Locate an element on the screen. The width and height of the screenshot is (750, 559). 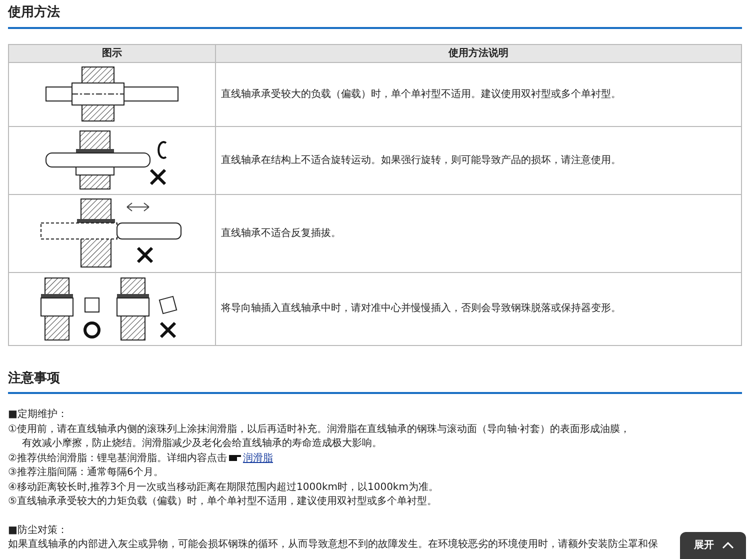
note-heading: ■防尘对策： is located at coordinates (38, 530).